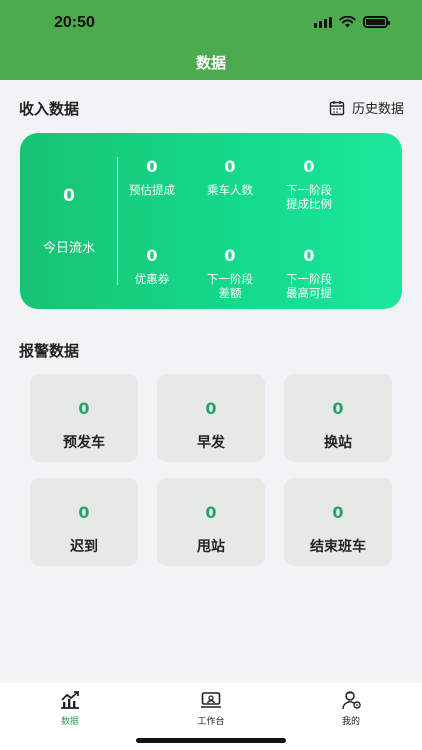  Describe the element at coordinates (152, 177) in the screenshot. I see `metric-estimated-commission: 0 预估提成` at that location.